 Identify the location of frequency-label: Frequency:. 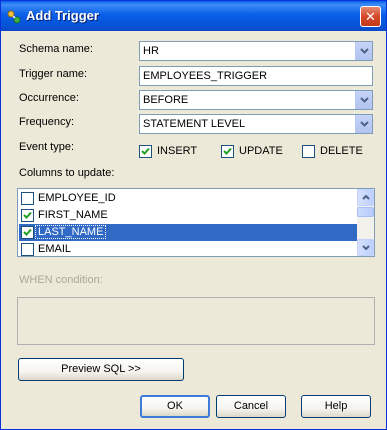
(47, 122).